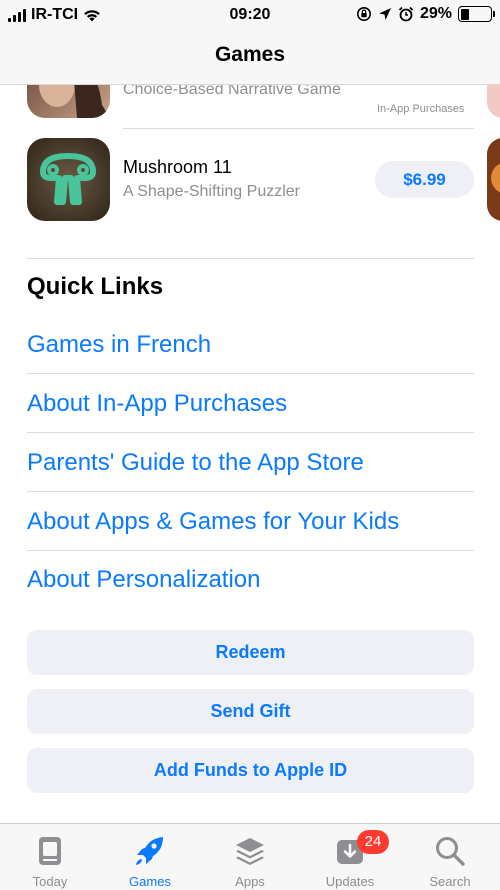 The width and height of the screenshot is (500, 890). Describe the element at coordinates (250, 54) in the screenshot. I see `page-title: Games` at that location.